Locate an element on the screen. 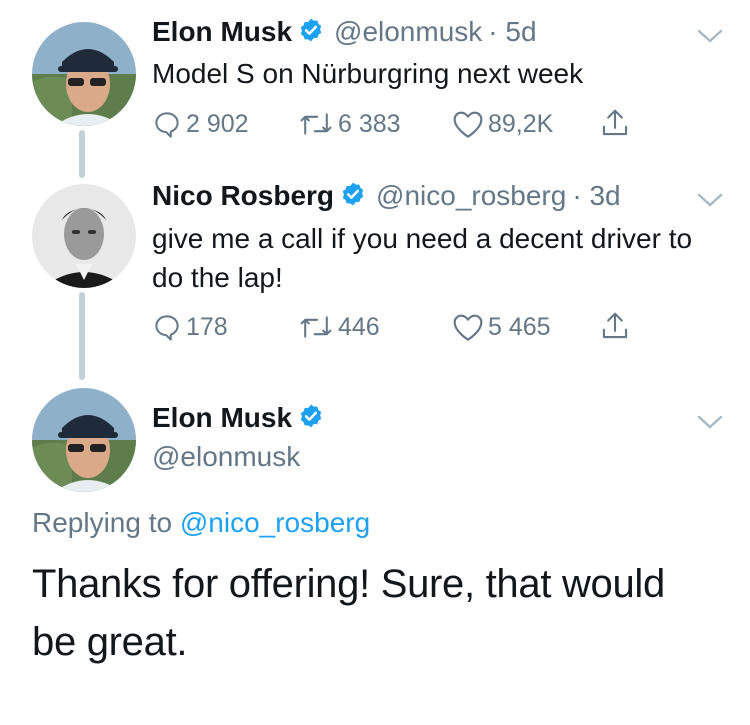  reply-button: 2 902 is located at coordinates (200, 124).